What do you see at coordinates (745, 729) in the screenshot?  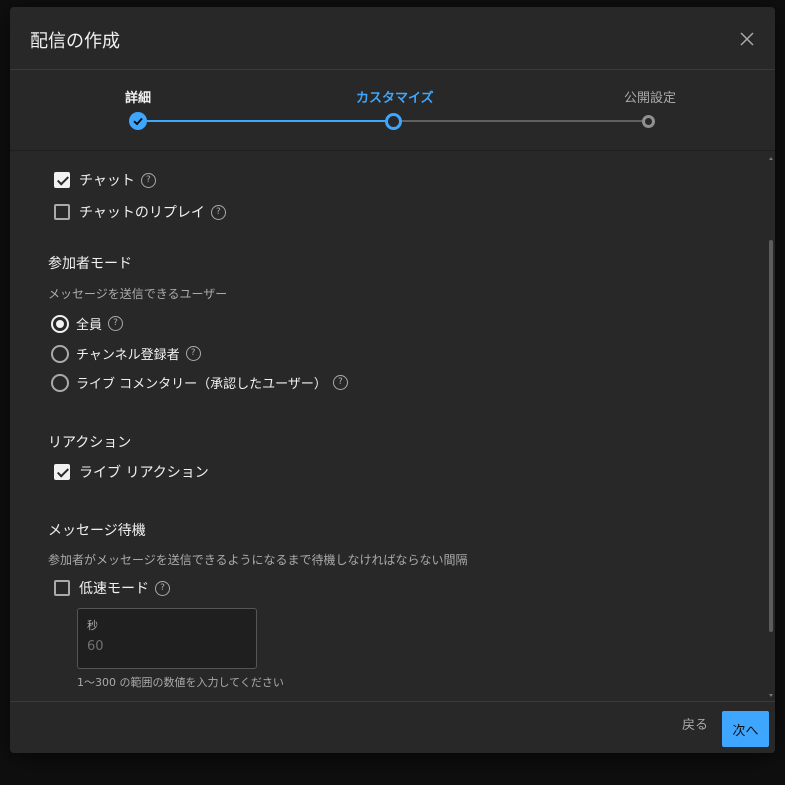 I see `next-button: 次へ` at bounding box center [745, 729].